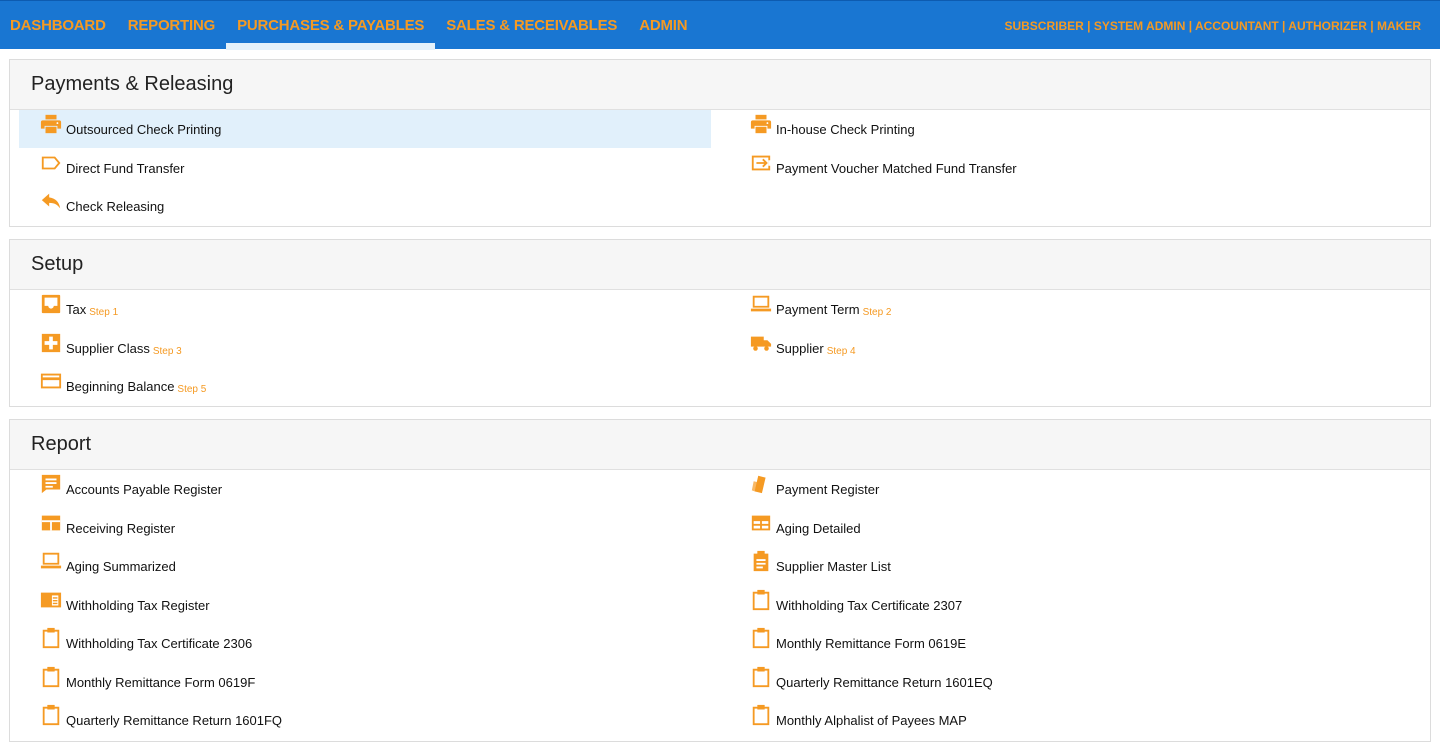  Describe the element at coordinates (531, 25) in the screenshot. I see `nav-sales-receivables: SALES & RECEIVABLES` at that location.